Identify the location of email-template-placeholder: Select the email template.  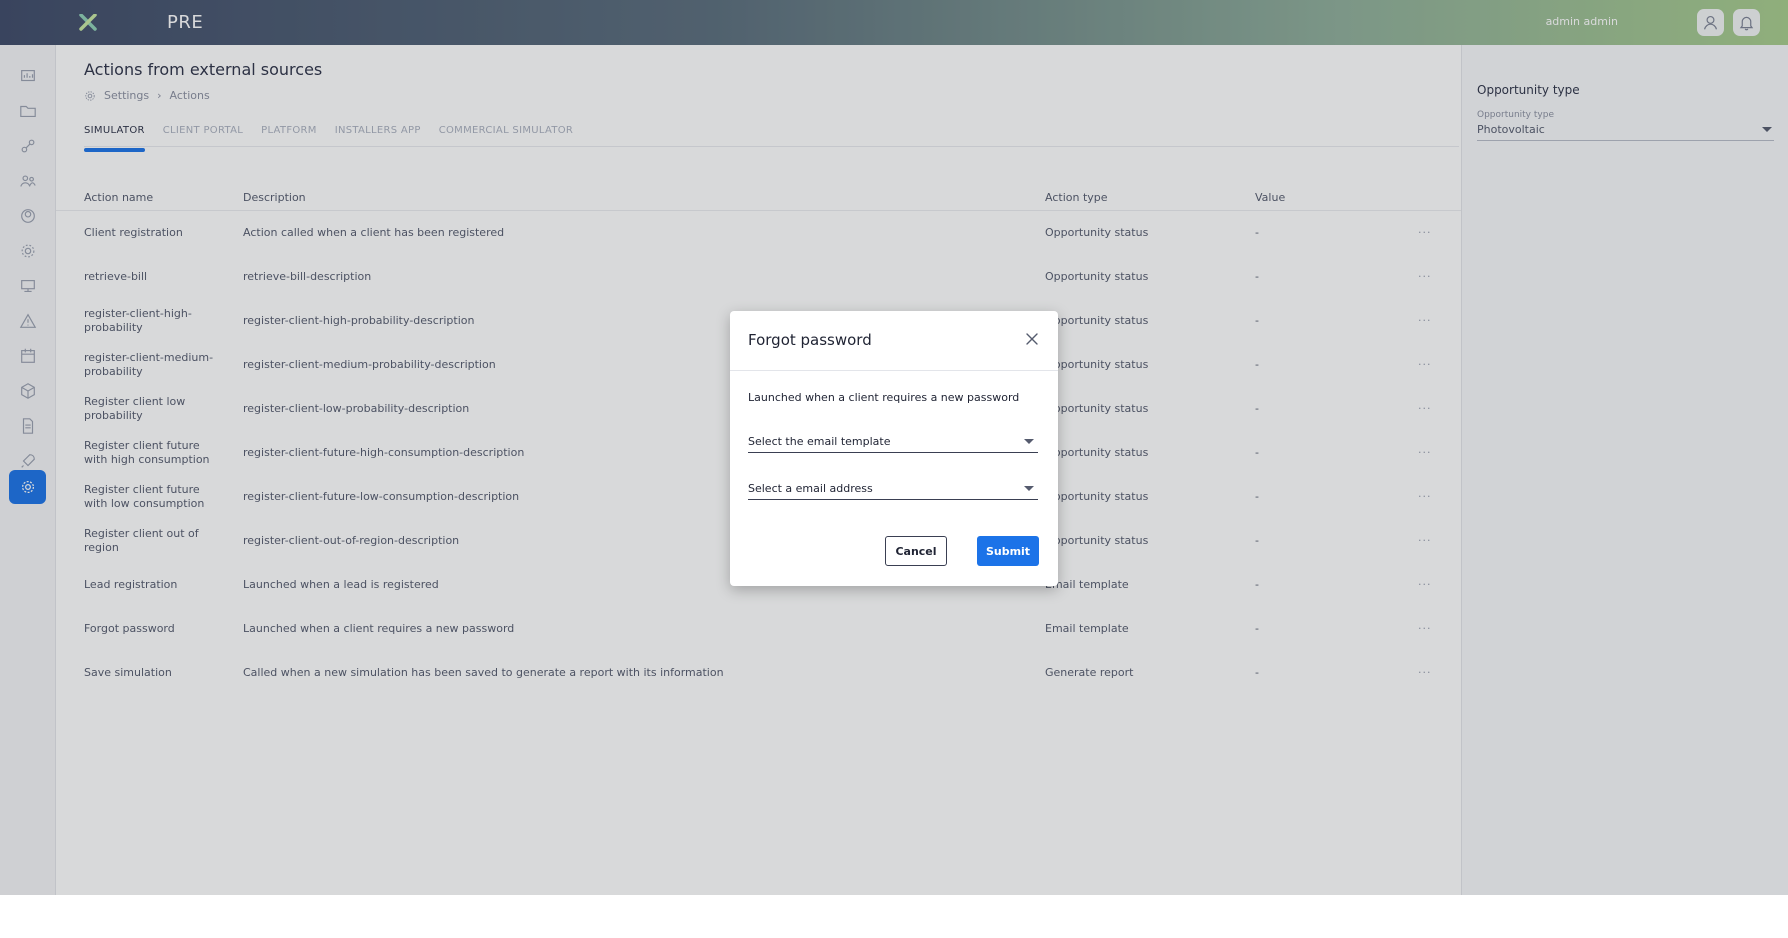
(819, 441).